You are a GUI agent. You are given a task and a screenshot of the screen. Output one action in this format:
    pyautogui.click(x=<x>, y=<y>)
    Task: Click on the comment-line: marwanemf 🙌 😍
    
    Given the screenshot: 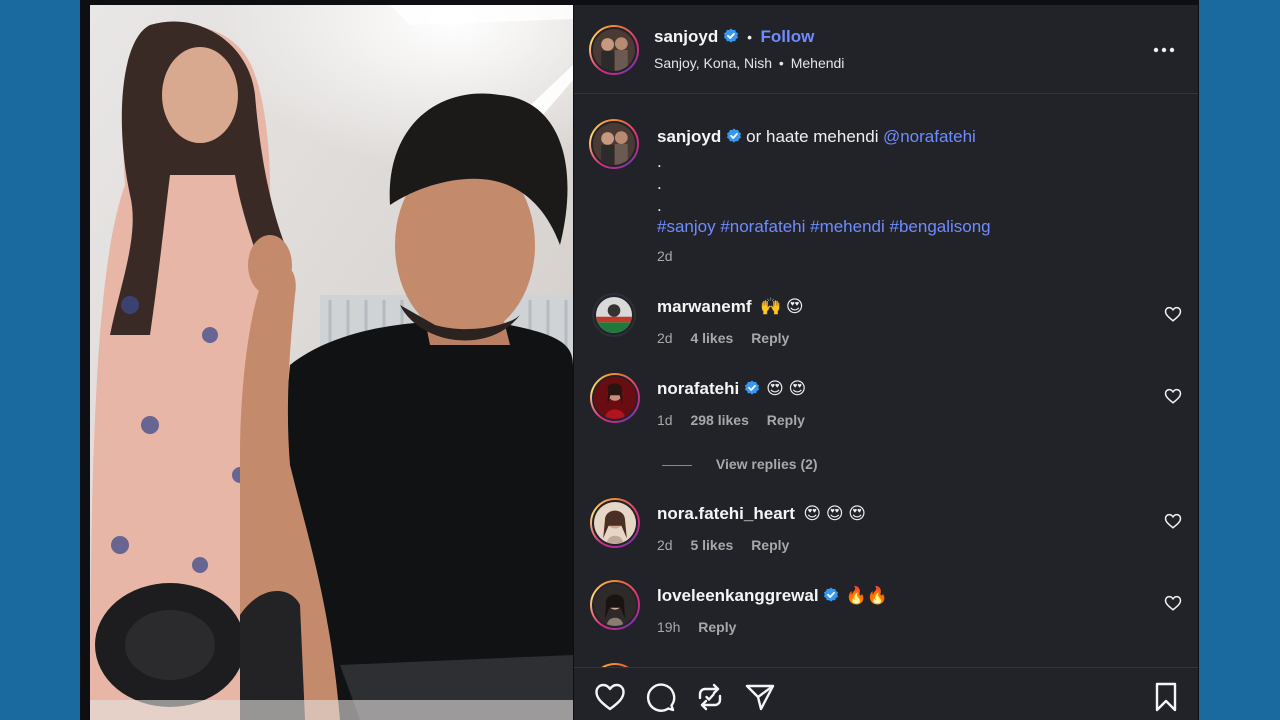 What is the action you would take?
    pyautogui.click(x=730, y=307)
    